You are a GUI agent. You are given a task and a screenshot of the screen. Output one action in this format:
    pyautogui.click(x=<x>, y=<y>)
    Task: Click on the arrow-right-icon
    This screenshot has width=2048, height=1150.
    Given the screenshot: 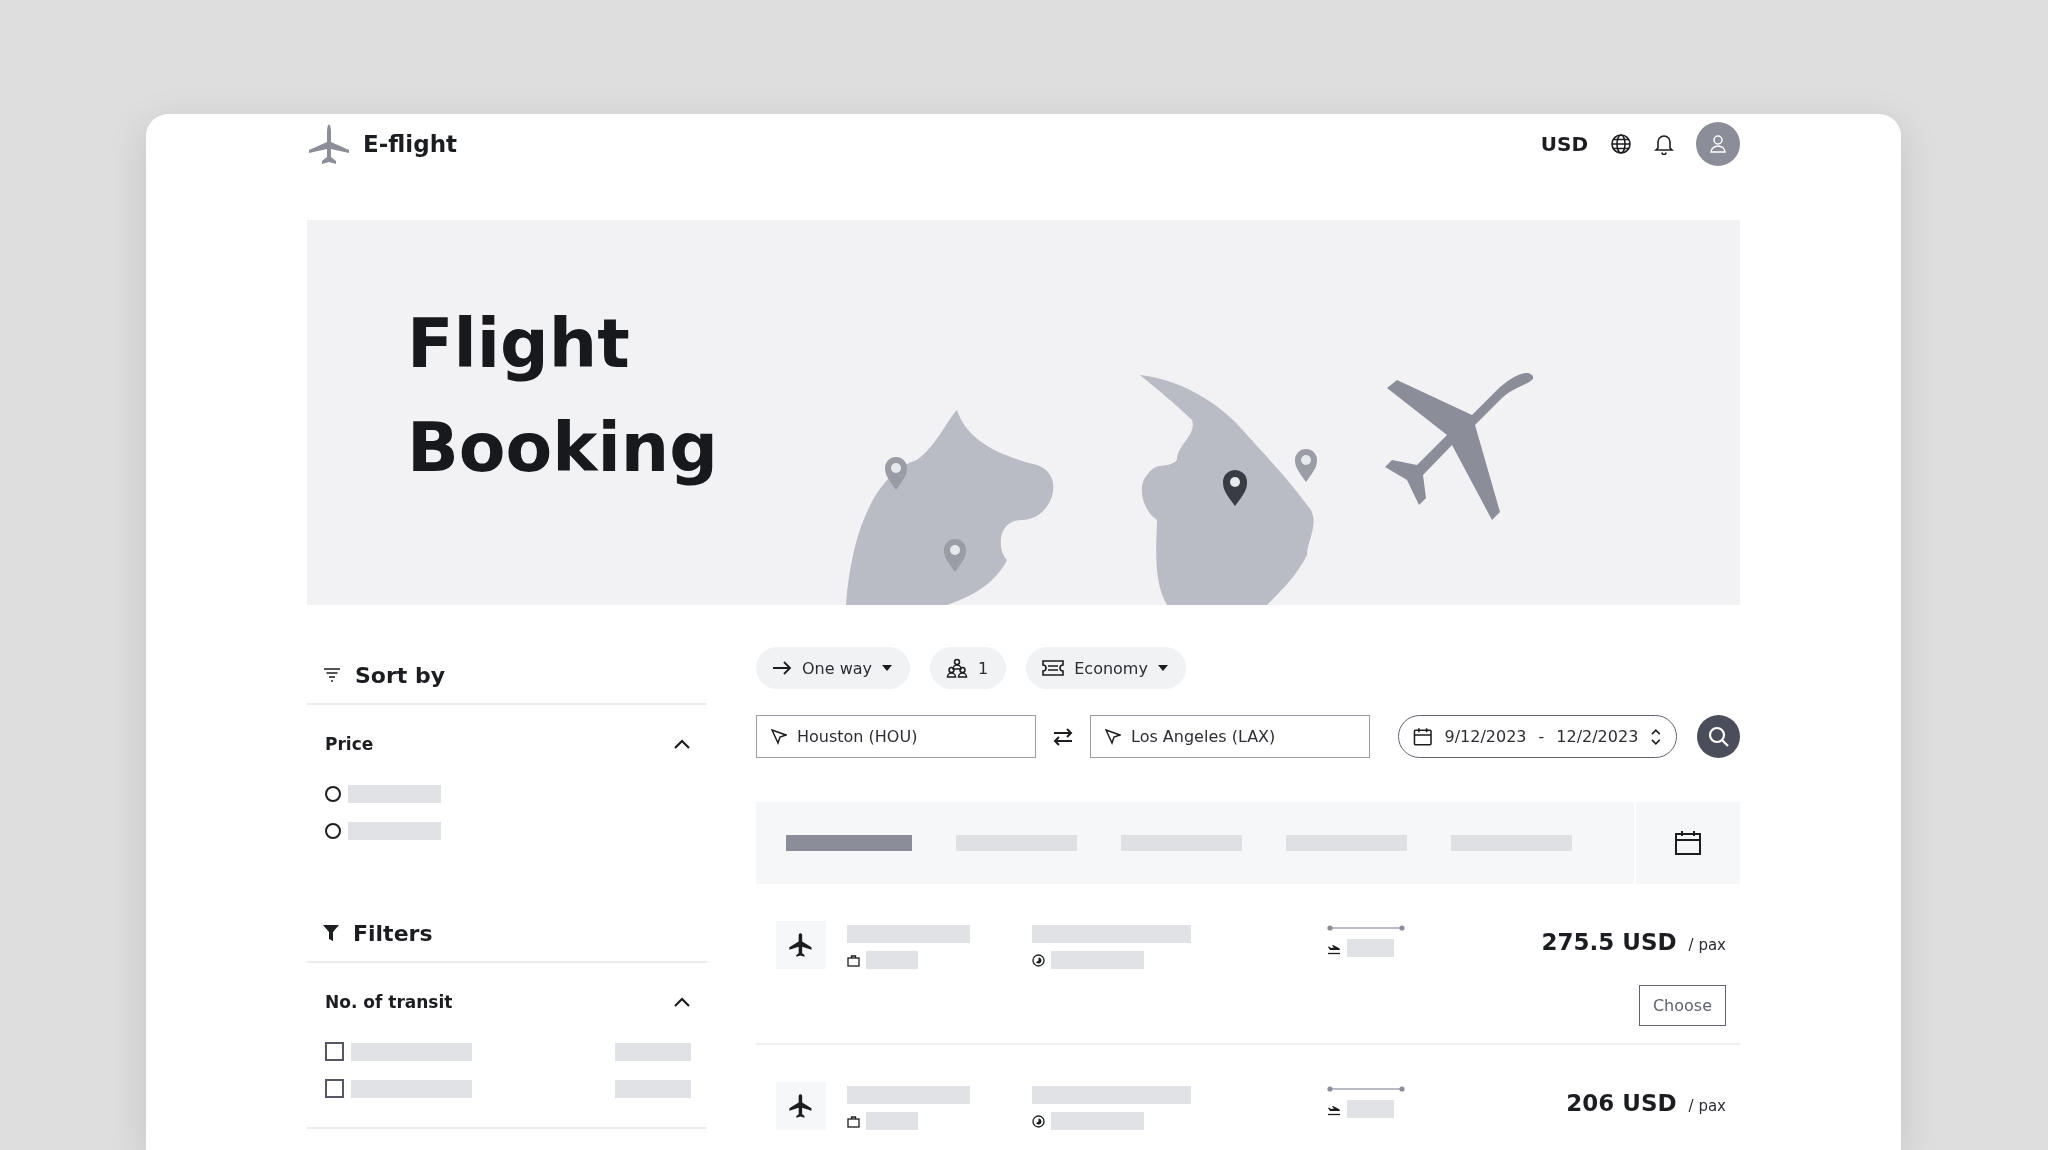 What is the action you would take?
    pyautogui.click(x=782, y=668)
    